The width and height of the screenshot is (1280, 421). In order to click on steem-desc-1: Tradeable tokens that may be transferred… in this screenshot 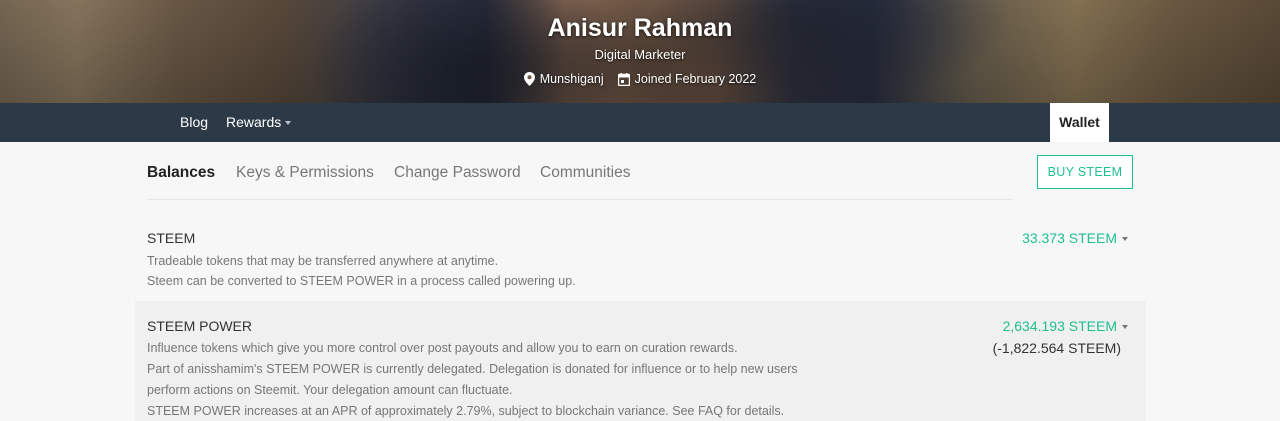, I will do `click(323, 261)`.